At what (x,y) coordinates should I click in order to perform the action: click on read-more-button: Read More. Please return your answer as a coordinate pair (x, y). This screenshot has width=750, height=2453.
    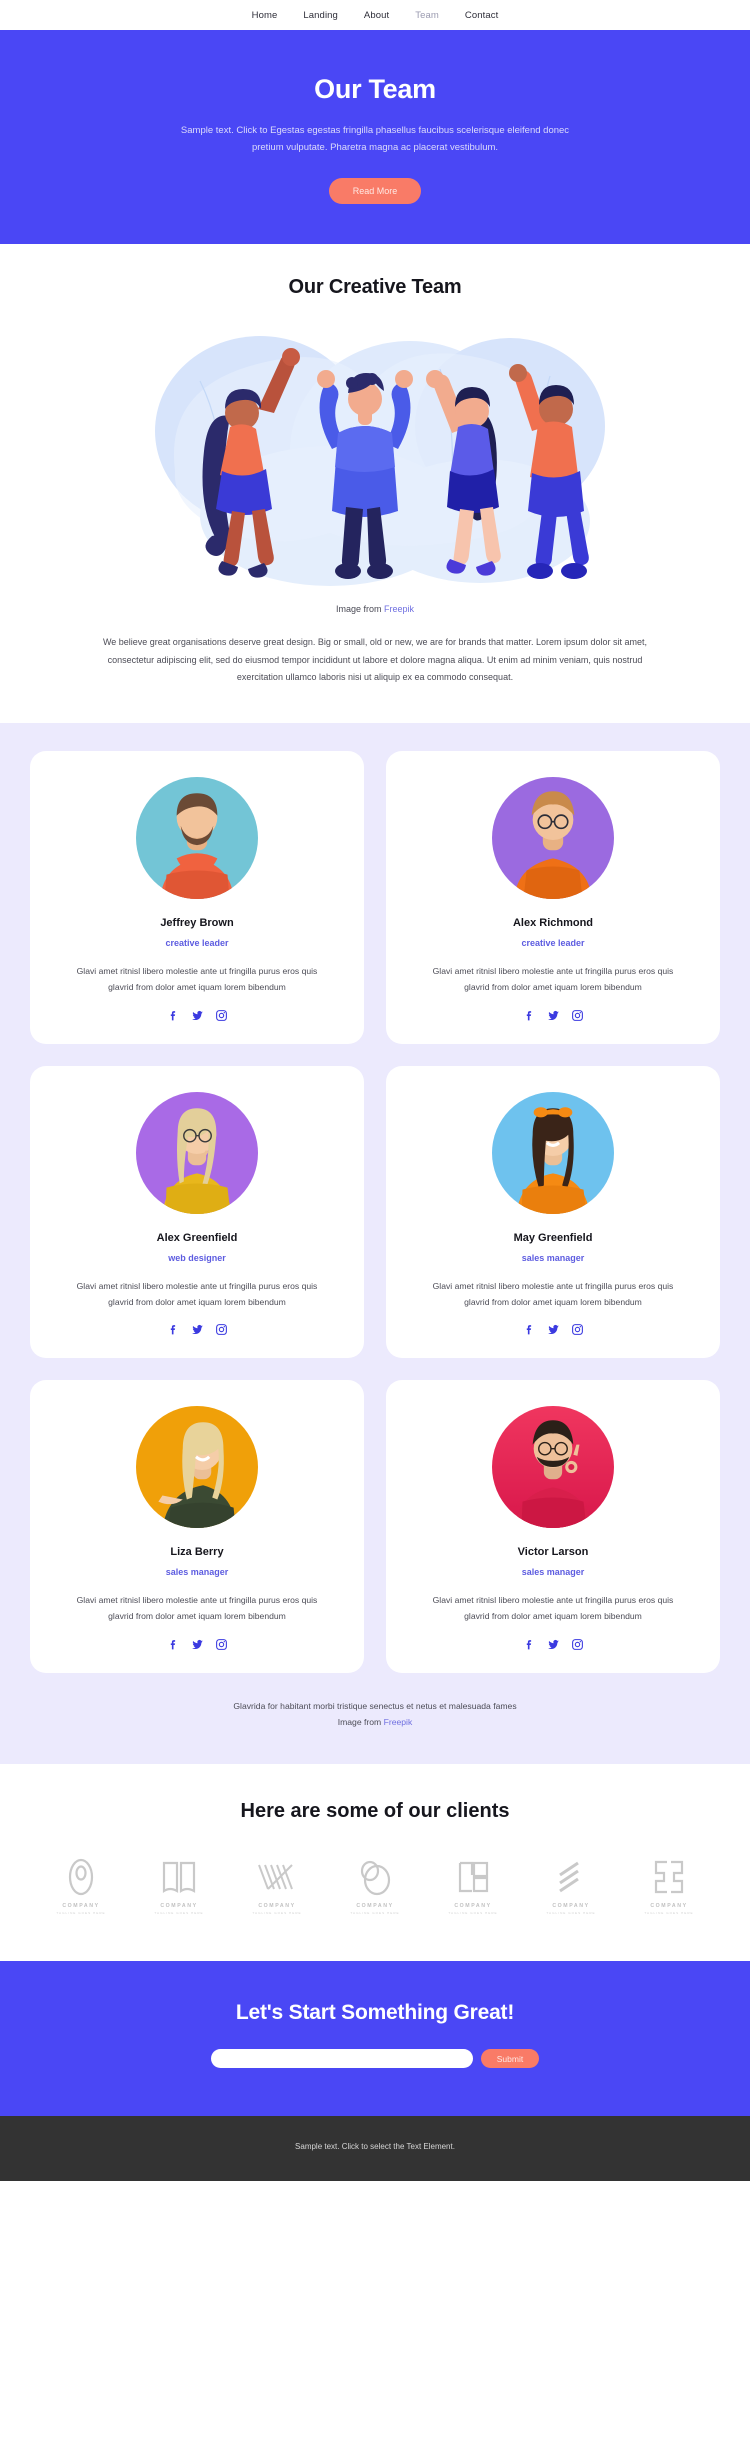
    Looking at the image, I should click on (375, 191).